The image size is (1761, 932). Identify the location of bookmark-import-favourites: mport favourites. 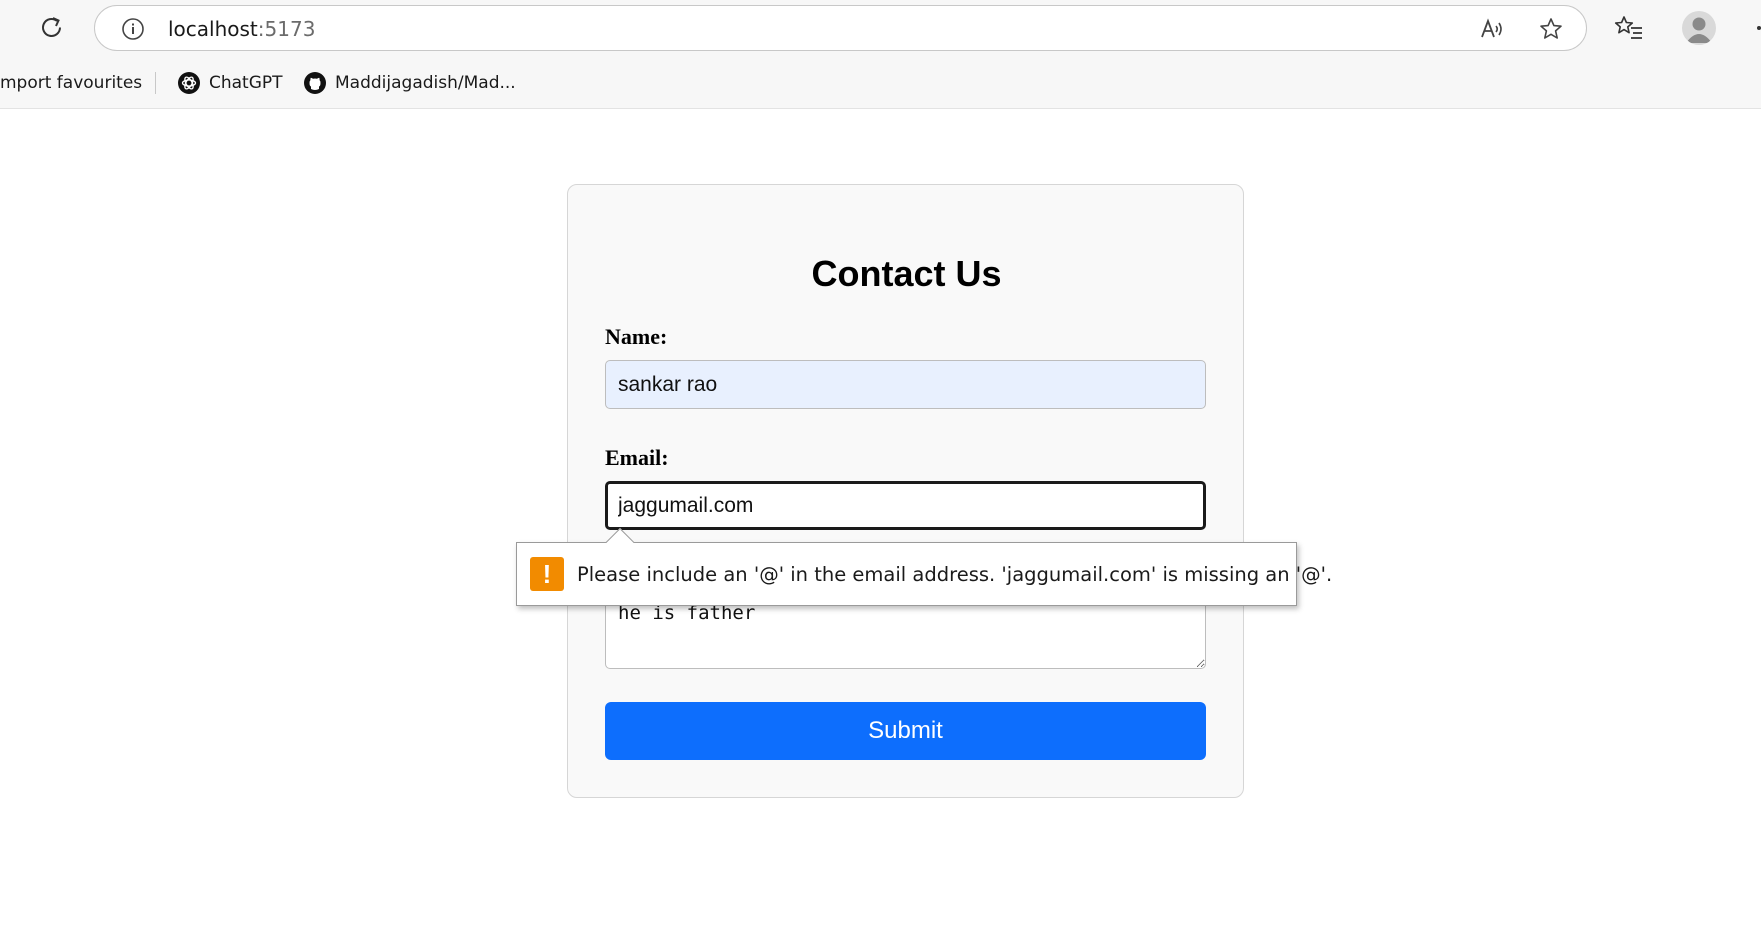
(71, 83).